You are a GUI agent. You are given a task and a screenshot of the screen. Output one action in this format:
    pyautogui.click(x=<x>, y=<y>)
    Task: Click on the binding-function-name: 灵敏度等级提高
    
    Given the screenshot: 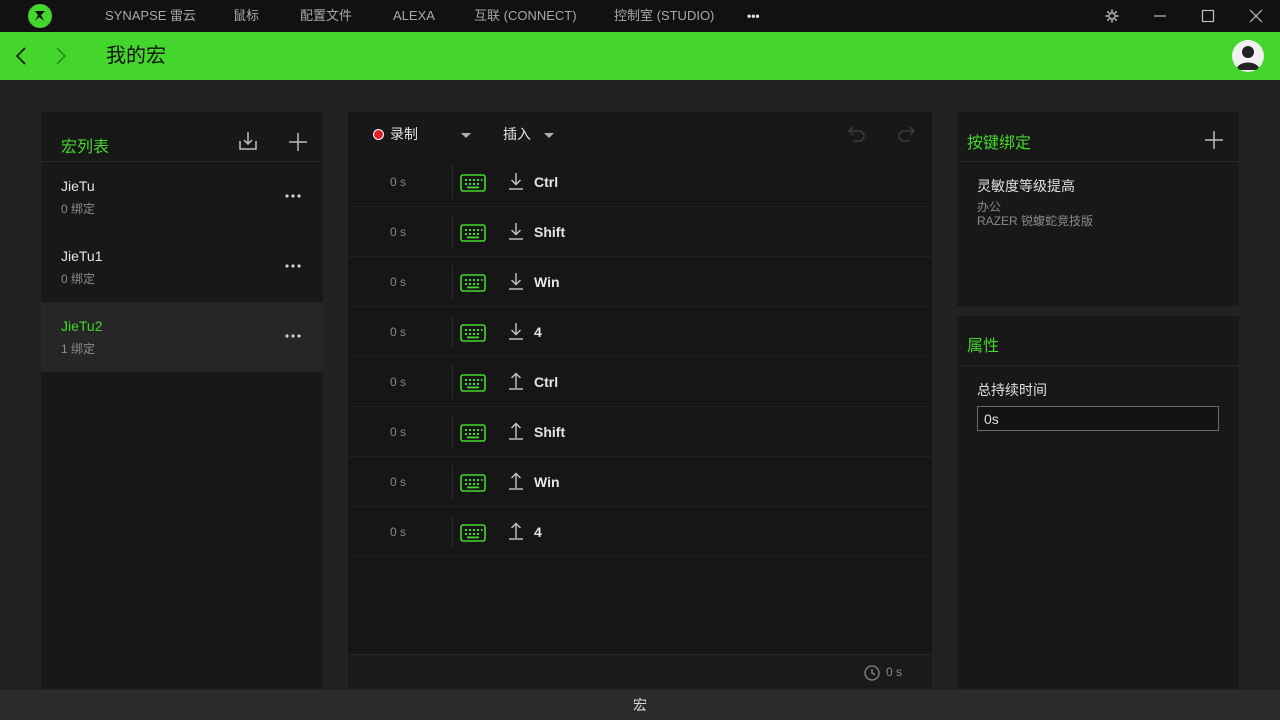 What is the action you would take?
    pyautogui.click(x=1026, y=186)
    